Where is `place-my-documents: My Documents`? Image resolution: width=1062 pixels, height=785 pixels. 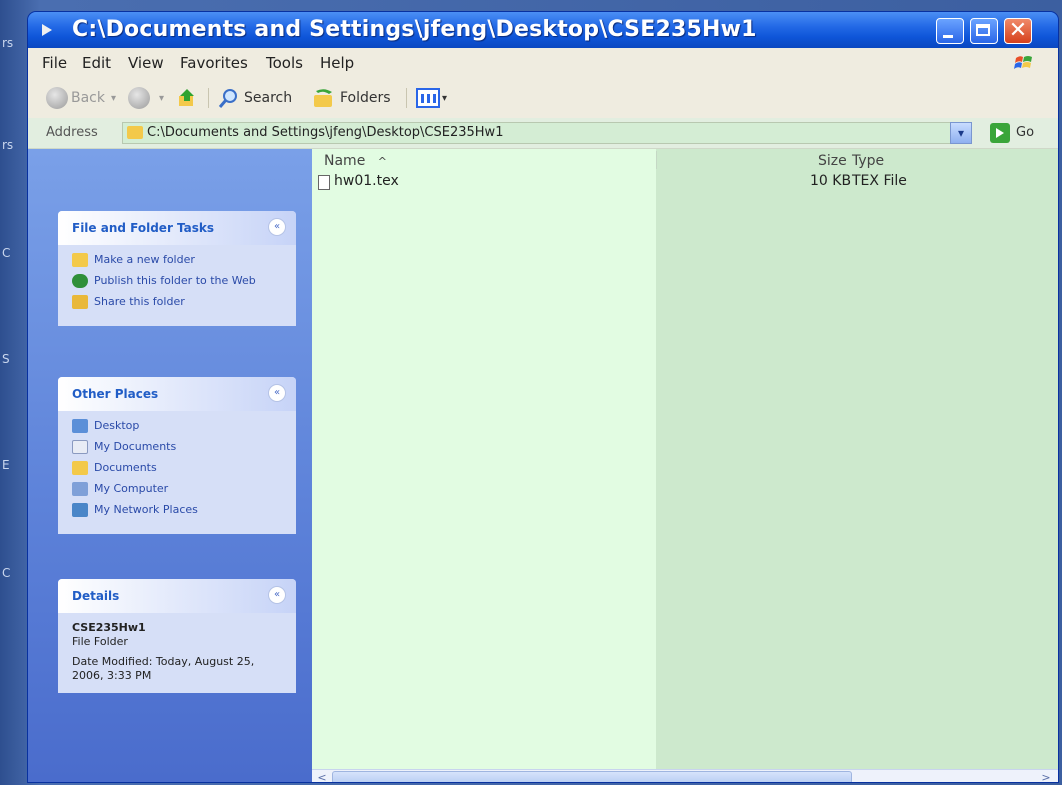 place-my-documents: My Documents is located at coordinates (179, 447).